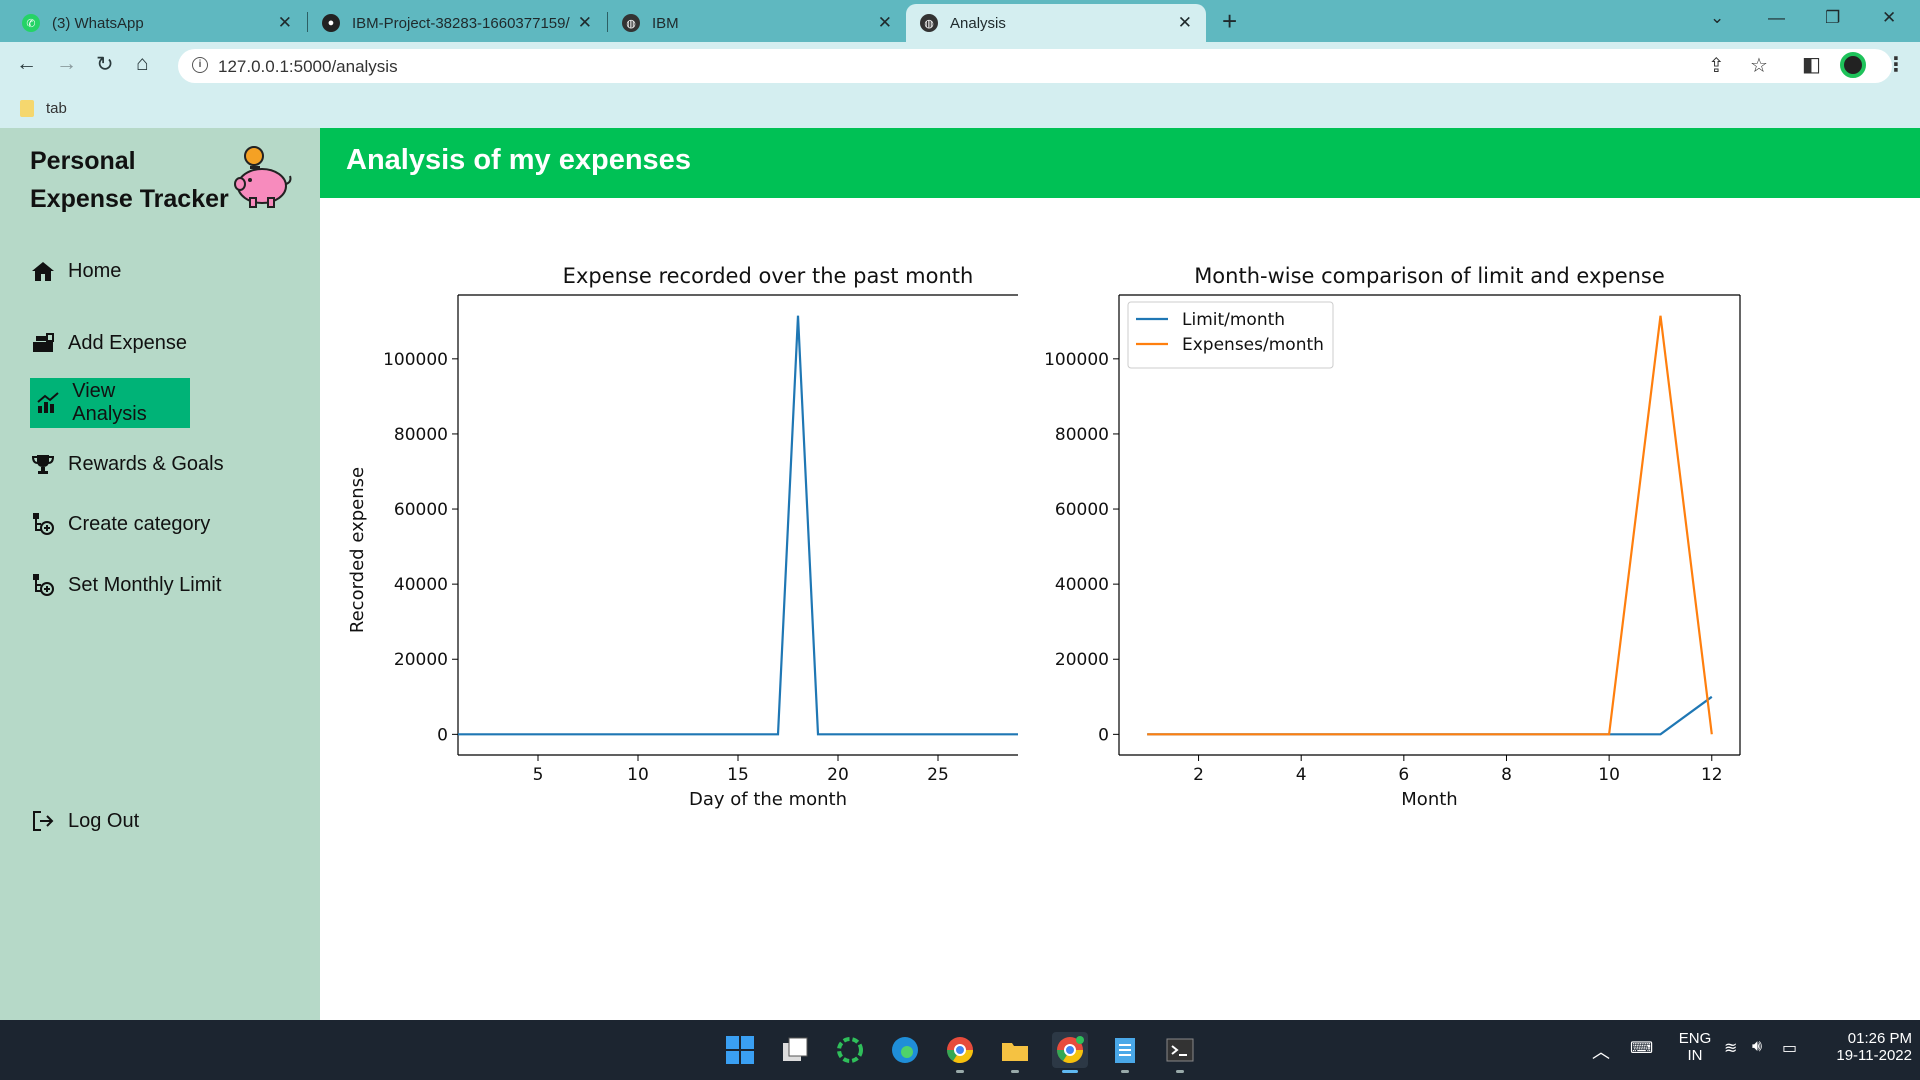  What do you see at coordinates (1853, 65) in the screenshot?
I see `profile-avatar` at bounding box center [1853, 65].